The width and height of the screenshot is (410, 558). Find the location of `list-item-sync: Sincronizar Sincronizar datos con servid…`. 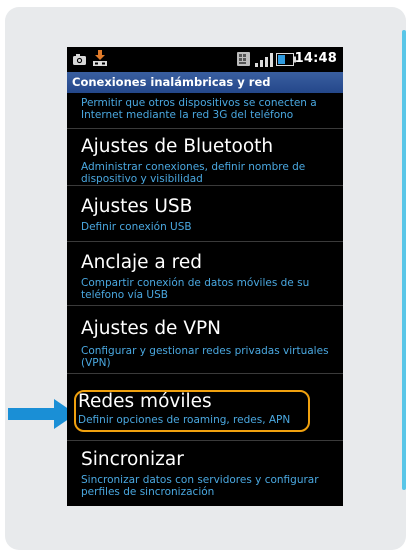

list-item-sync: Sincronizar Sincronizar datos con servid… is located at coordinates (205, 473).